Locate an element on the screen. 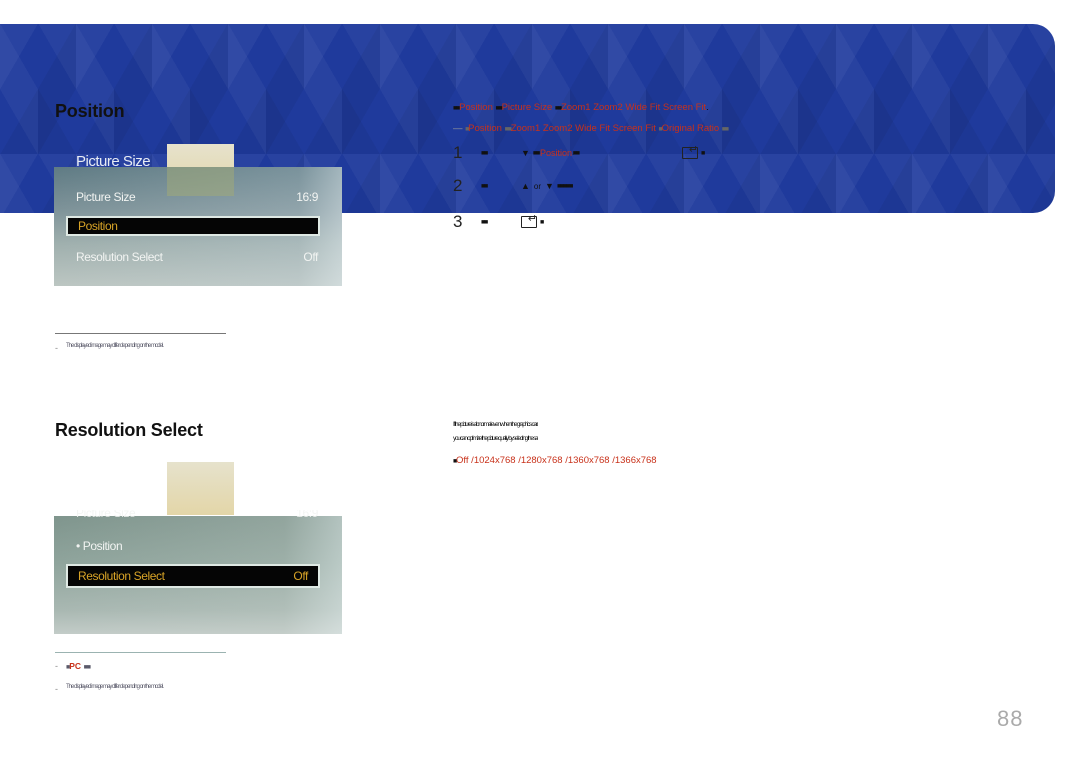 This screenshot has width=1080, height=763. note-dash: — is located at coordinates (458, 128).